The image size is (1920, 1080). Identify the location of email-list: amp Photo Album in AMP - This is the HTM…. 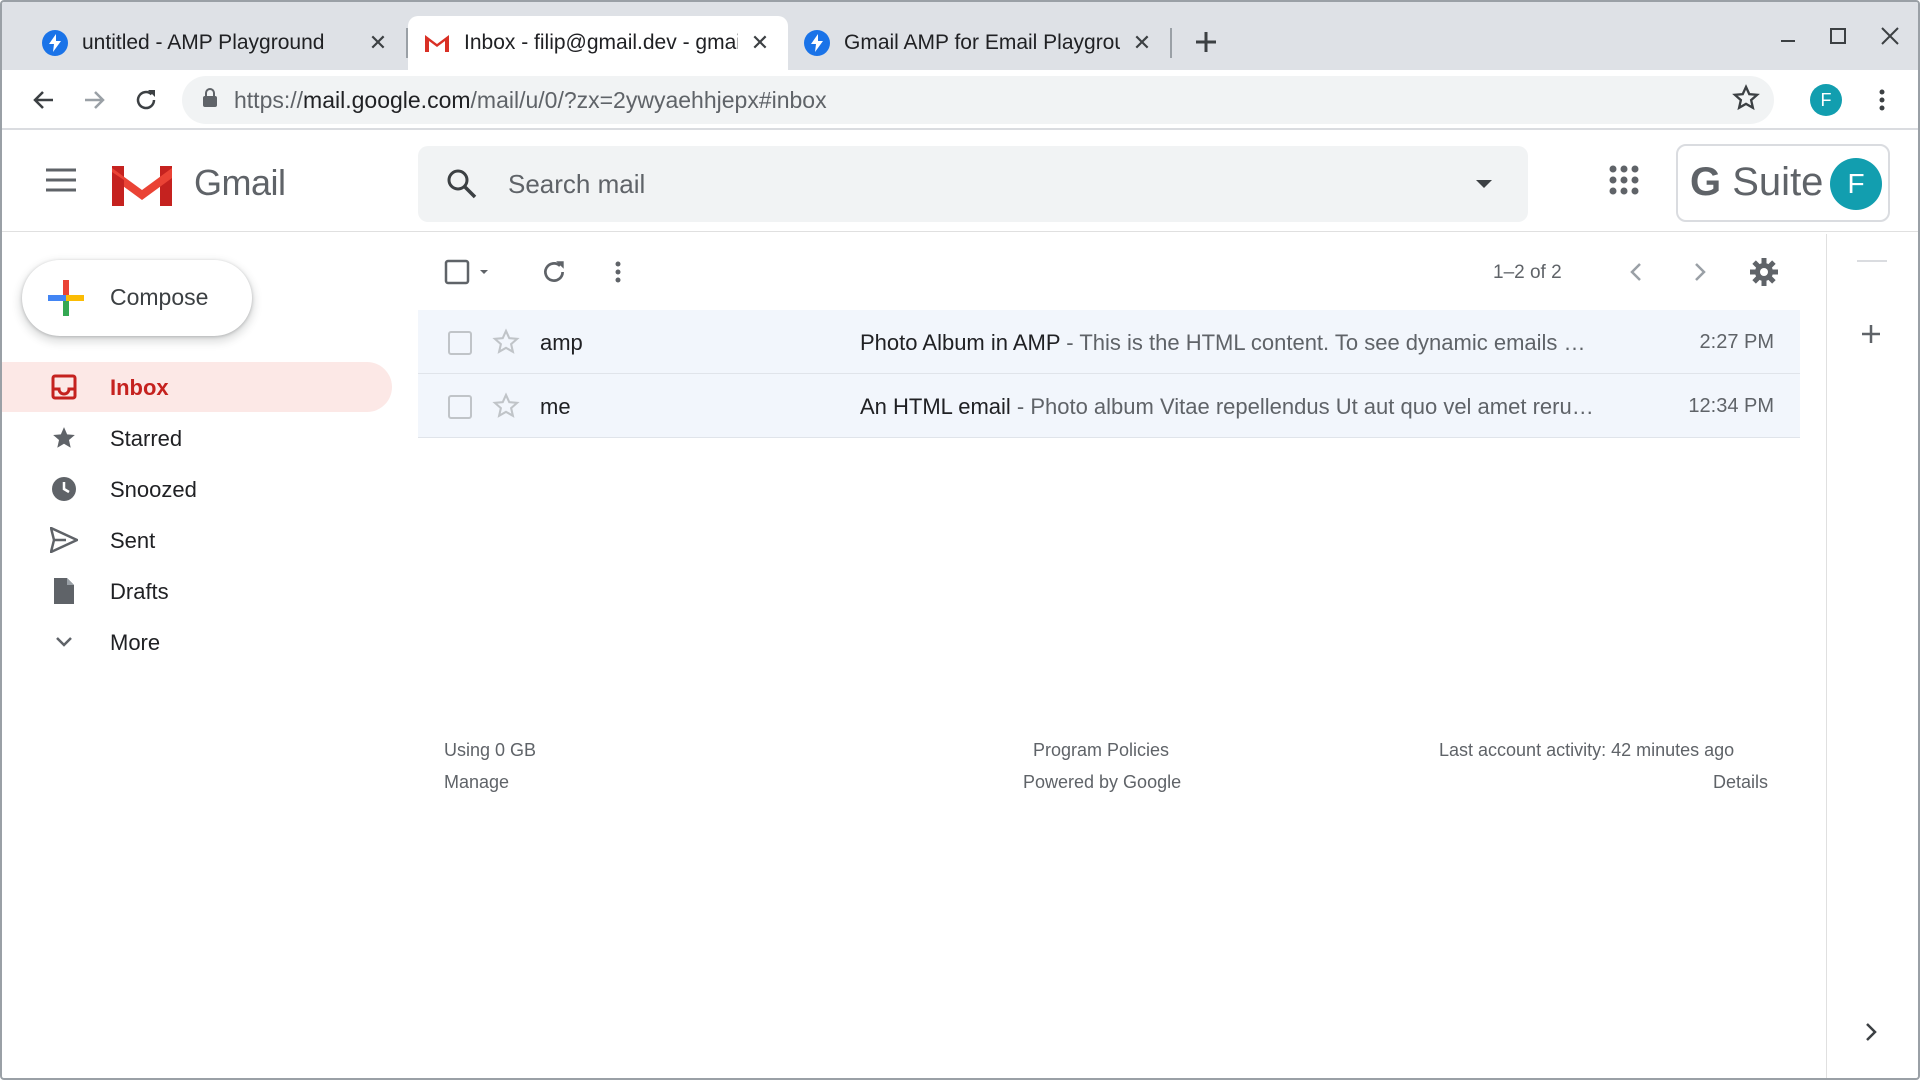
(1109, 374).